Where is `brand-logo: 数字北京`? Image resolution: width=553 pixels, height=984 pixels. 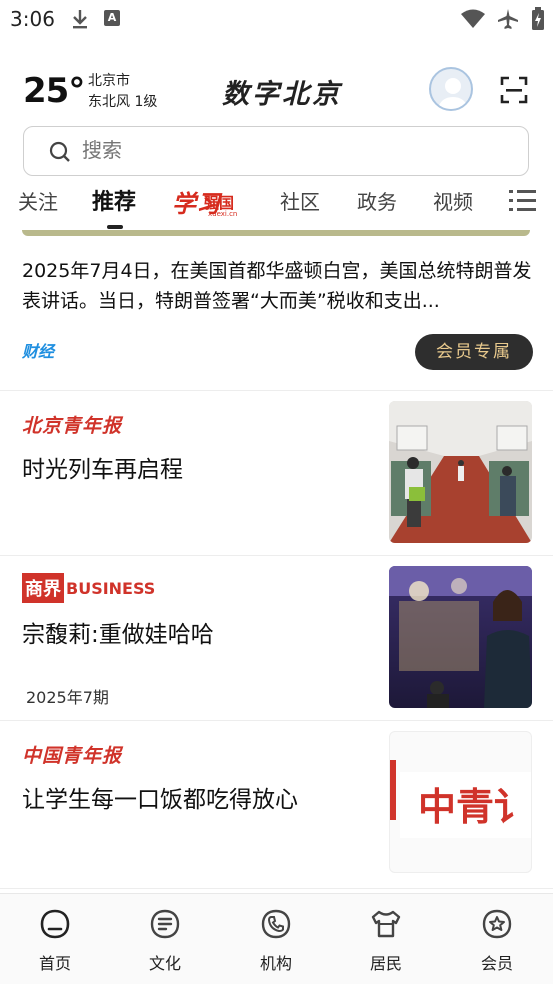 brand-logo: 数字北京 is located at coordinates (282, 94).